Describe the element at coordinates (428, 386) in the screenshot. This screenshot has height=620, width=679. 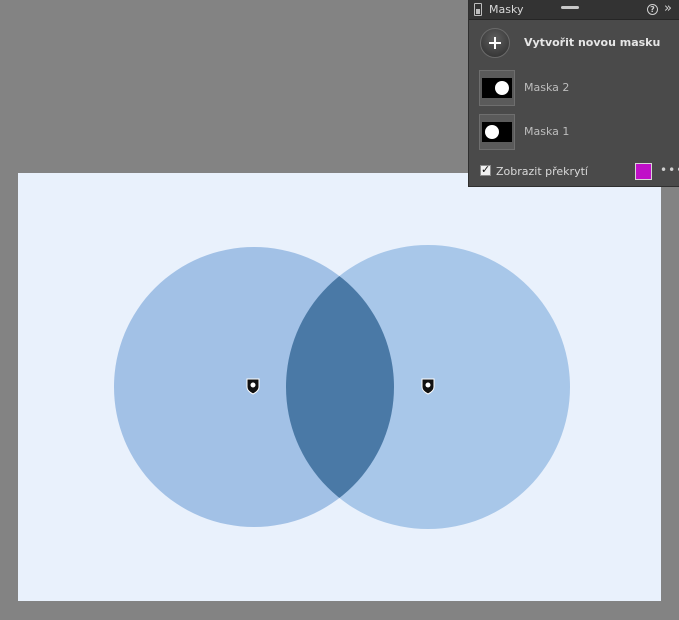
I see `mask-pin-right-icon` at that location.